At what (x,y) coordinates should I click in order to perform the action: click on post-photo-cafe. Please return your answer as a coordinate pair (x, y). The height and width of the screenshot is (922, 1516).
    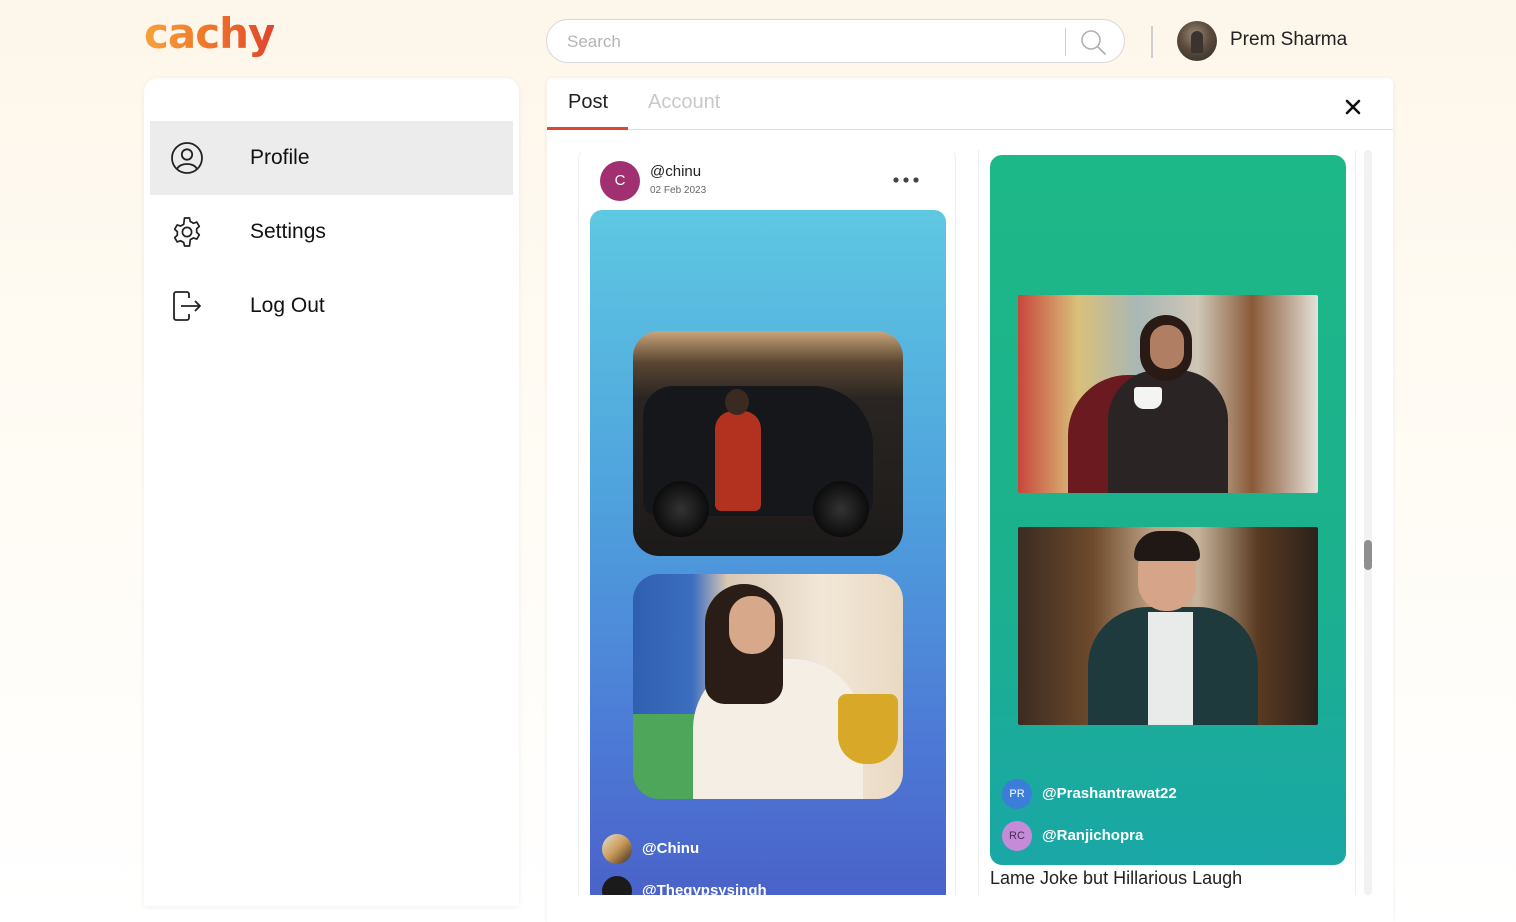
    Looking at the image, I should click on (1168, 394).